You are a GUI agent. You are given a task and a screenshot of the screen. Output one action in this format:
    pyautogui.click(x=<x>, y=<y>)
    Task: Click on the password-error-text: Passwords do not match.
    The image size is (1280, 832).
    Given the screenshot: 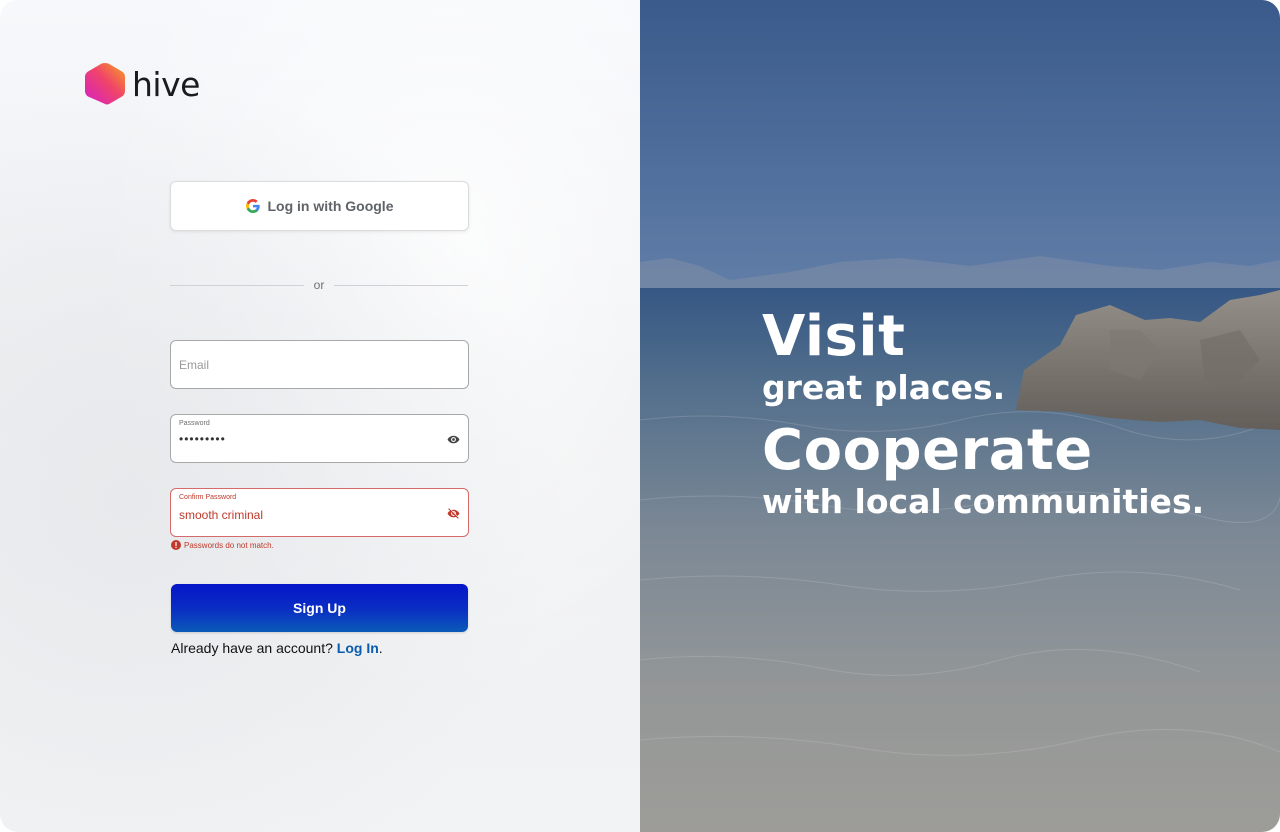 What is the action you would take?
    pyautogui.click(x=229, y=545)
    